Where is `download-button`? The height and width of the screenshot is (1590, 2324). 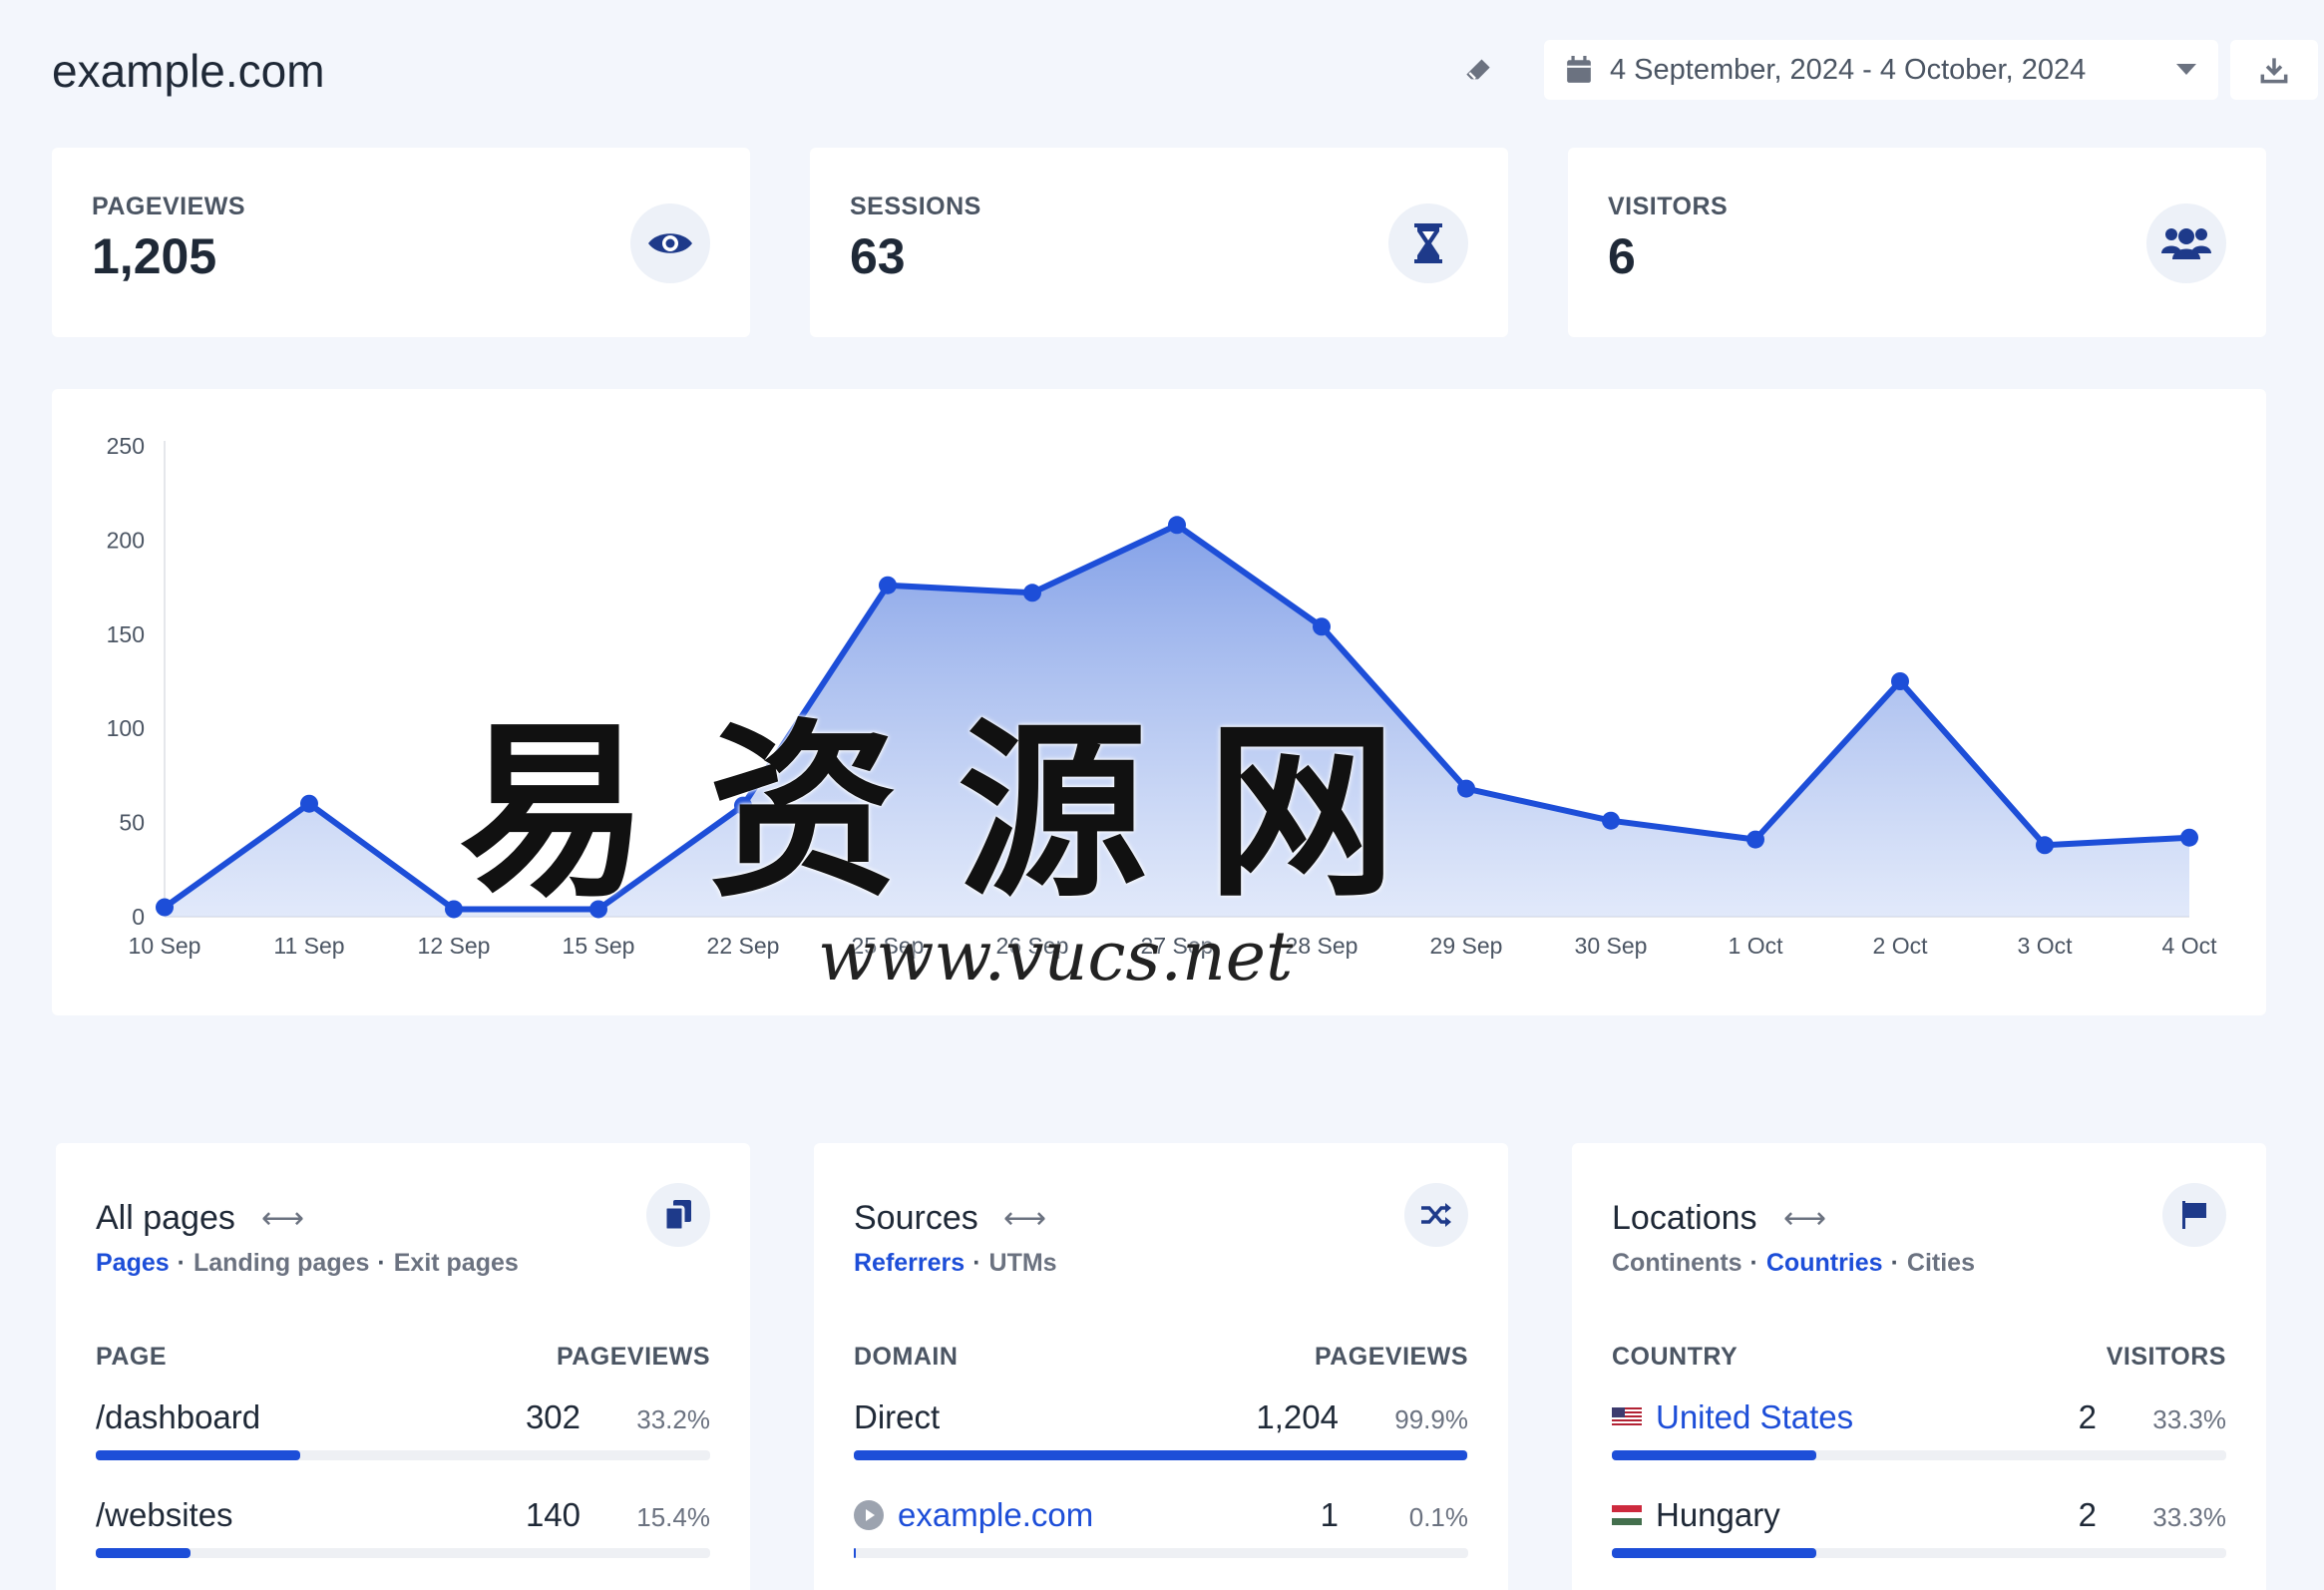
download-button is located at coordinates (2274, 70).